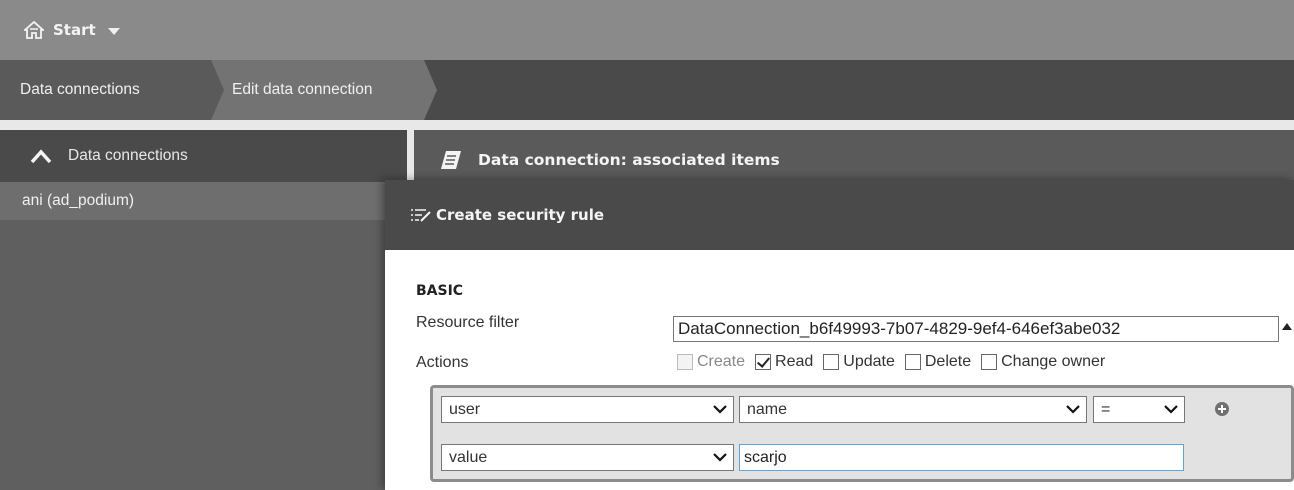 The height and width of the screenshot is (490, 1294). Describe the element at coordinates (324, 90) in the screenshot. I see `breadcrumb-edit-data-connection: Edit data connection` at that location.